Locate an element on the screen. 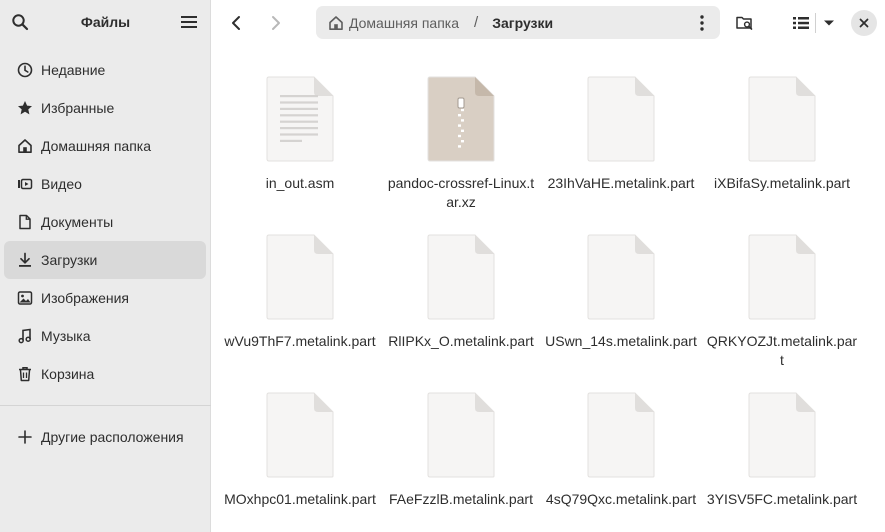  image-icon is located at coordinates (25, 298).